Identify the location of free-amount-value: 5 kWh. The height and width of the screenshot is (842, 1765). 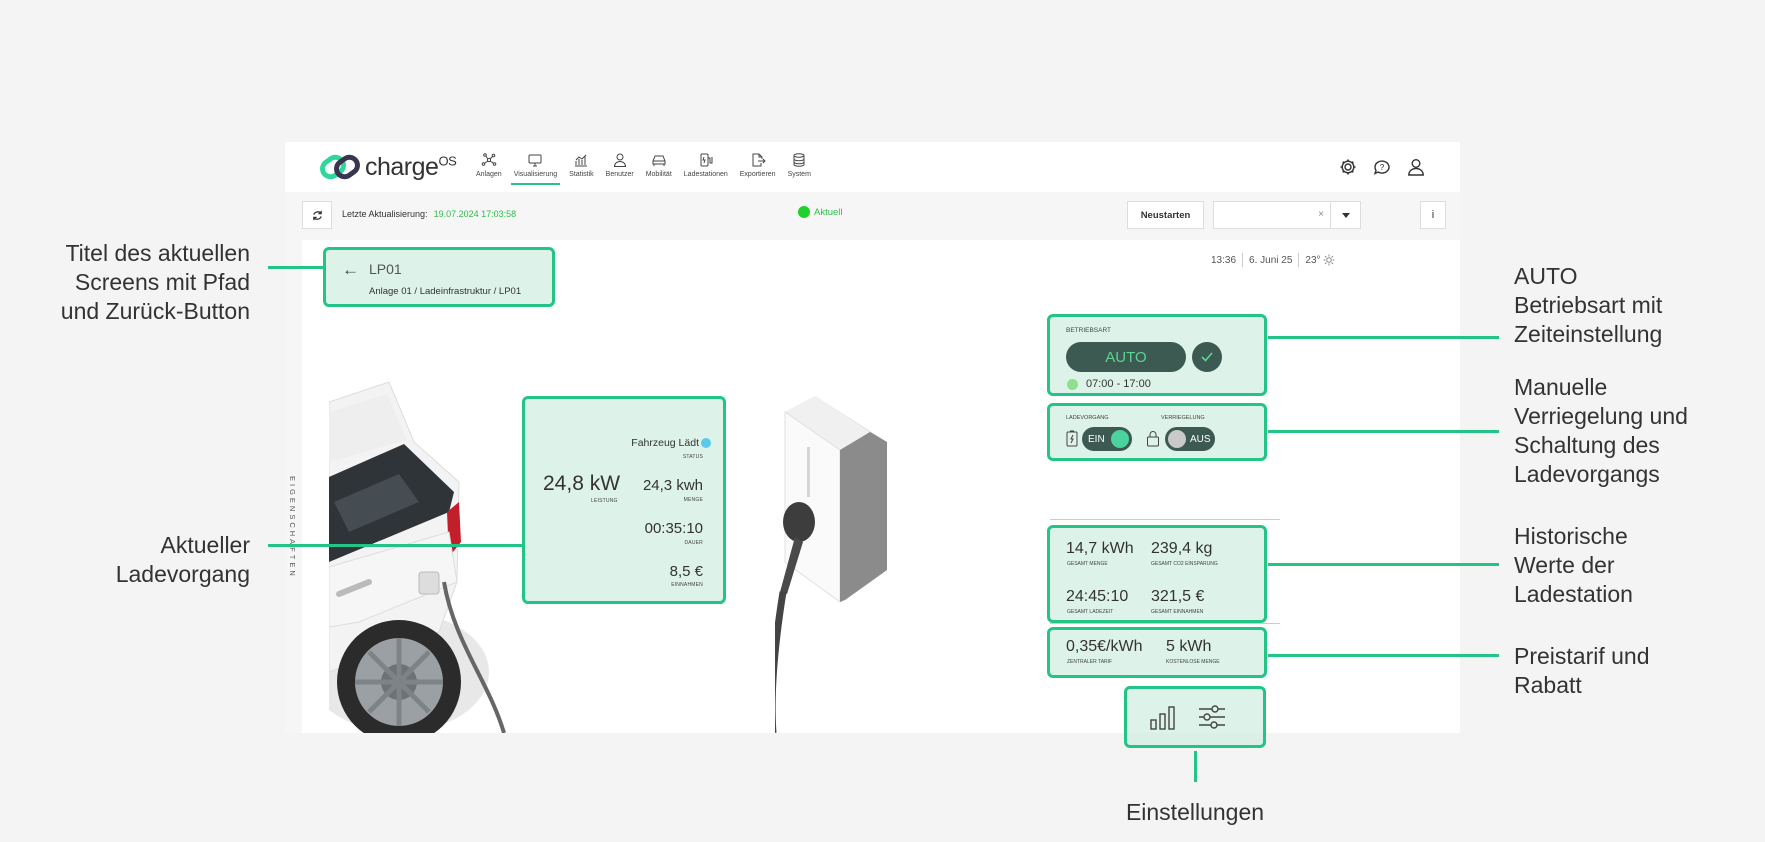
(1189, 646).